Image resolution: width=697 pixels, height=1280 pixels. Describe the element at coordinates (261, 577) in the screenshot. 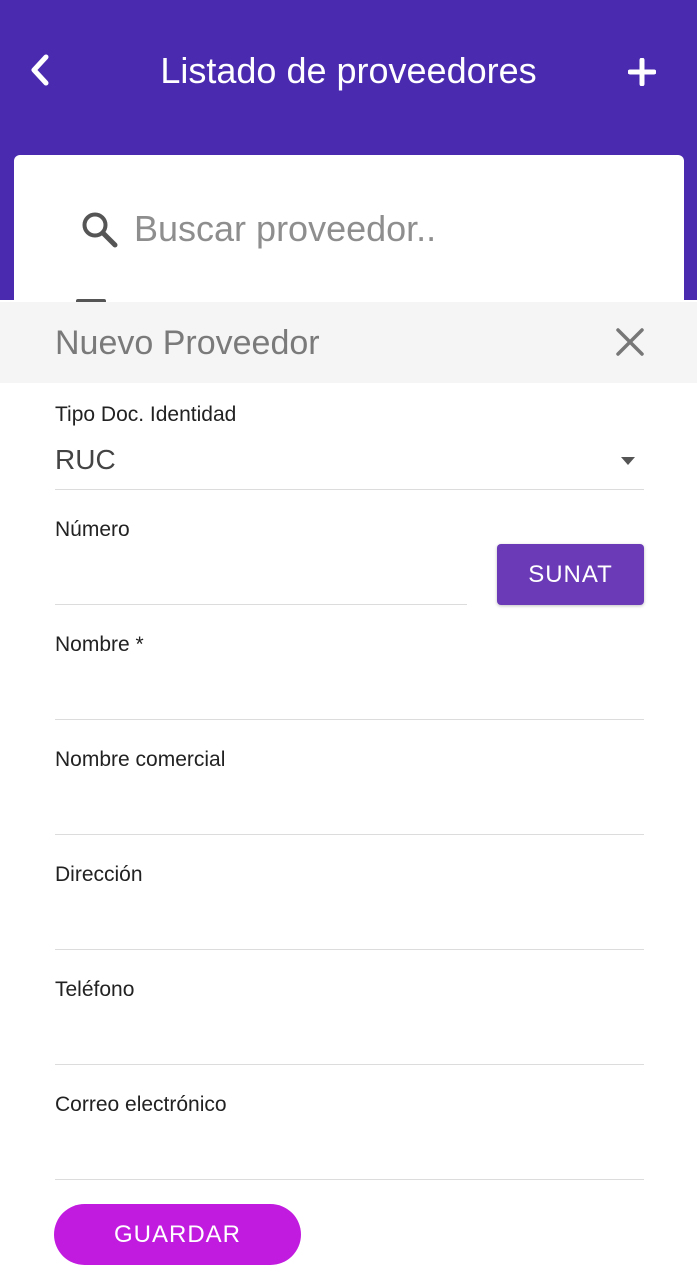

I see `number-input` at that location.